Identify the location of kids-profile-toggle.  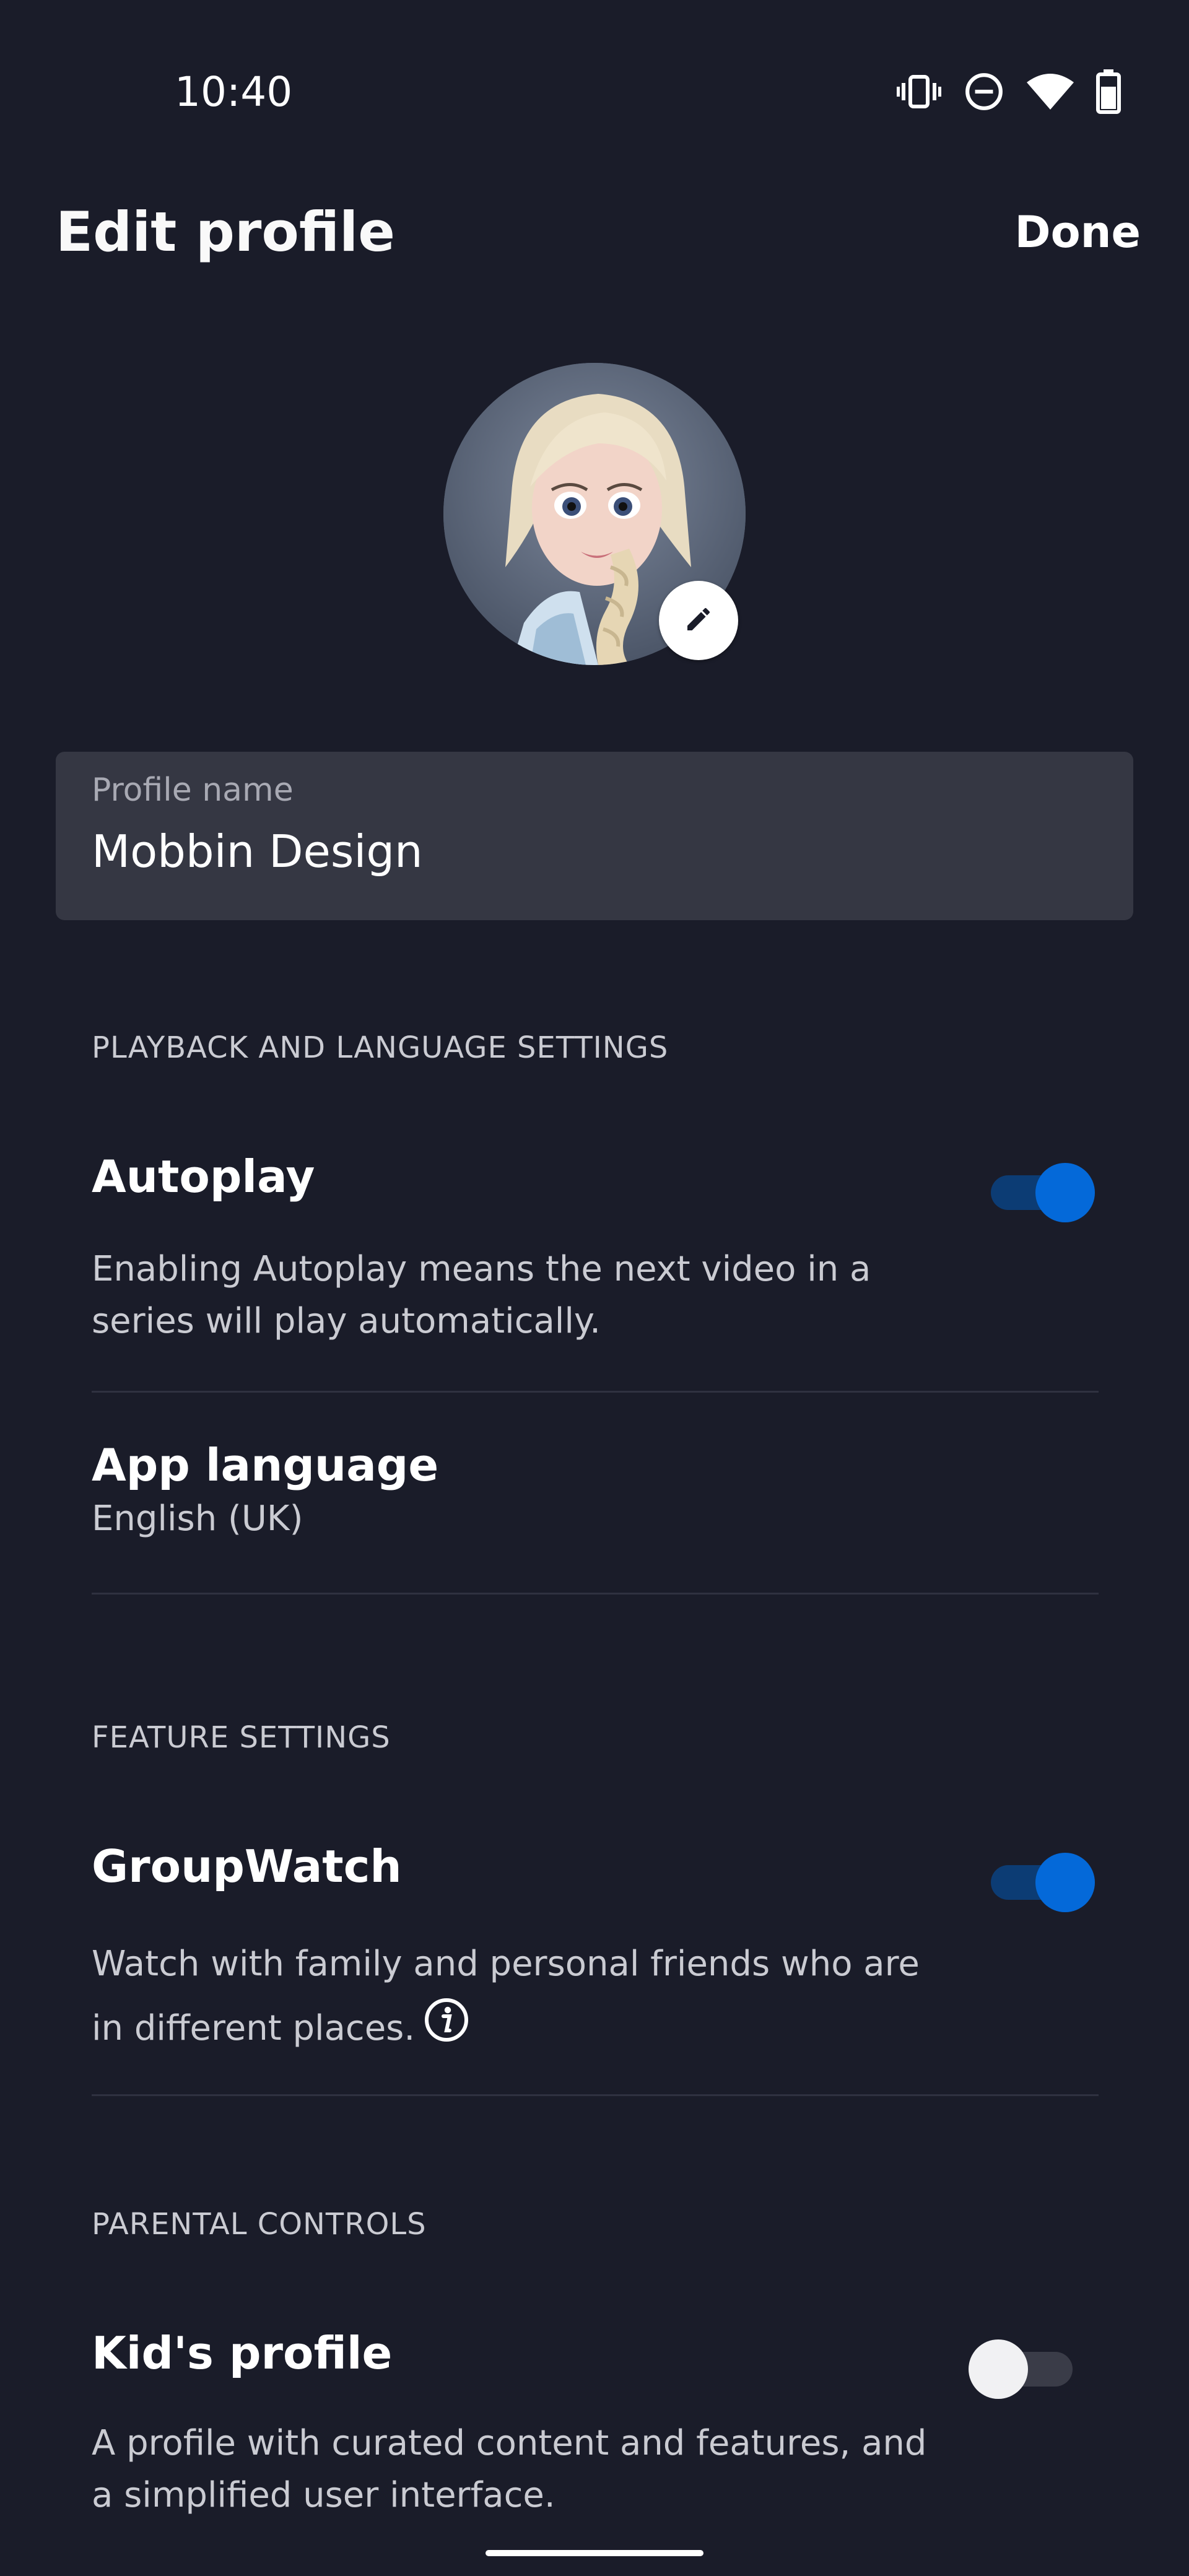
(1021, 2369).